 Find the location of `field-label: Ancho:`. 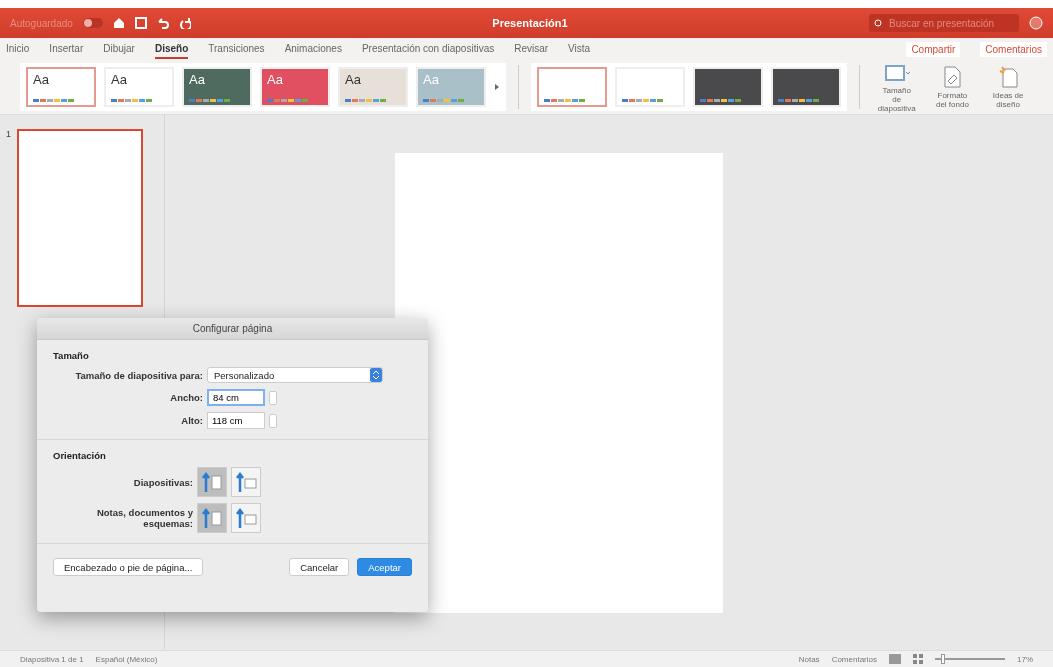

field-label: Ancho: is located at coordinates (186, 397).